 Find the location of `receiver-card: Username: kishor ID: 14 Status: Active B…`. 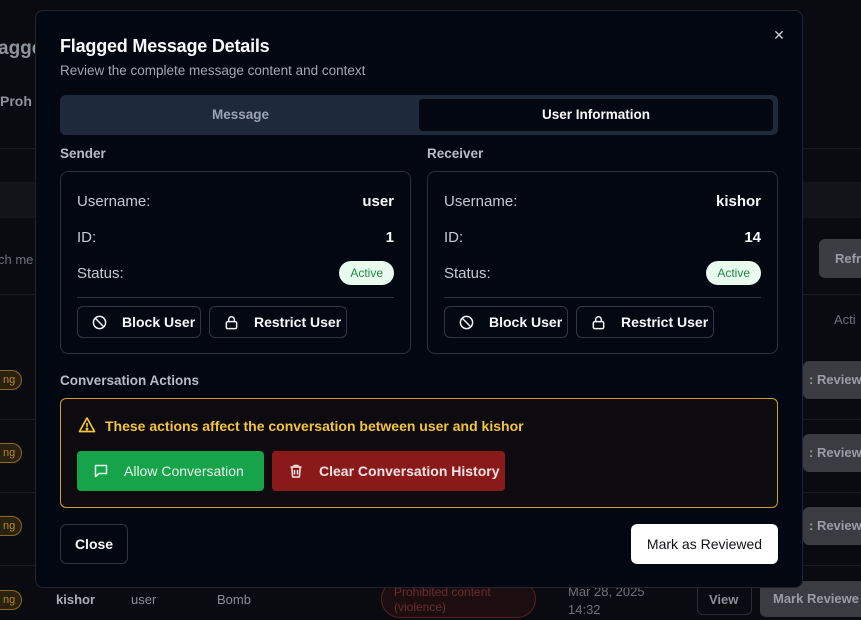

receiver-card: Username: kishor ID: 14 Status: Active B… is located at coordinates (602, 262).